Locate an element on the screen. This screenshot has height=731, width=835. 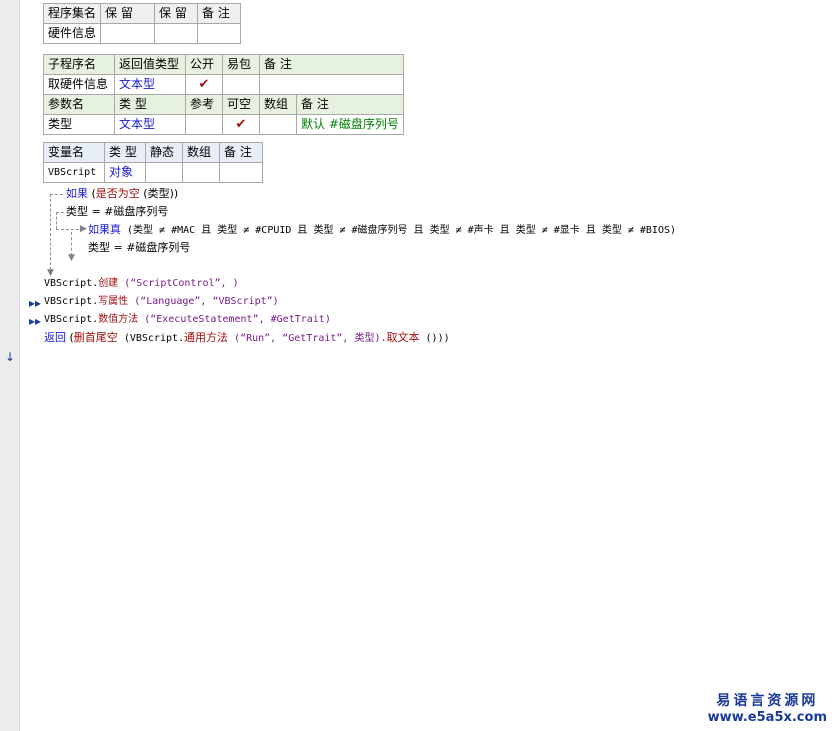
var-name-cell: VBScript is located at coordinates (74, 172).